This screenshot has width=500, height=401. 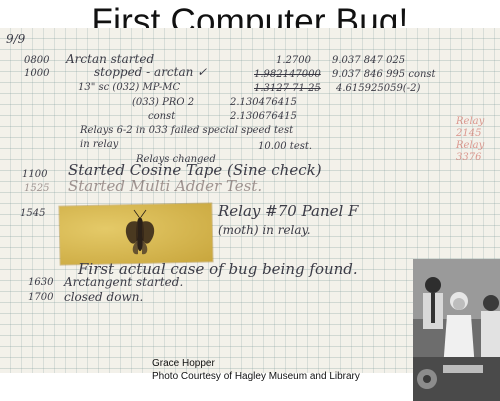 I want to click on entry-time: 1525, so click(x=37, y=188).